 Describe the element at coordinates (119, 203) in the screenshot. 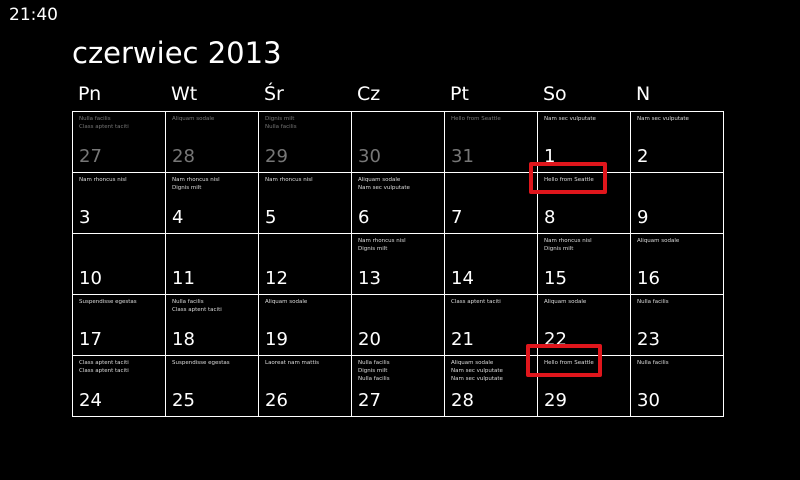

I see `day-cell: Nam rhoncus nisl 3` at that location.